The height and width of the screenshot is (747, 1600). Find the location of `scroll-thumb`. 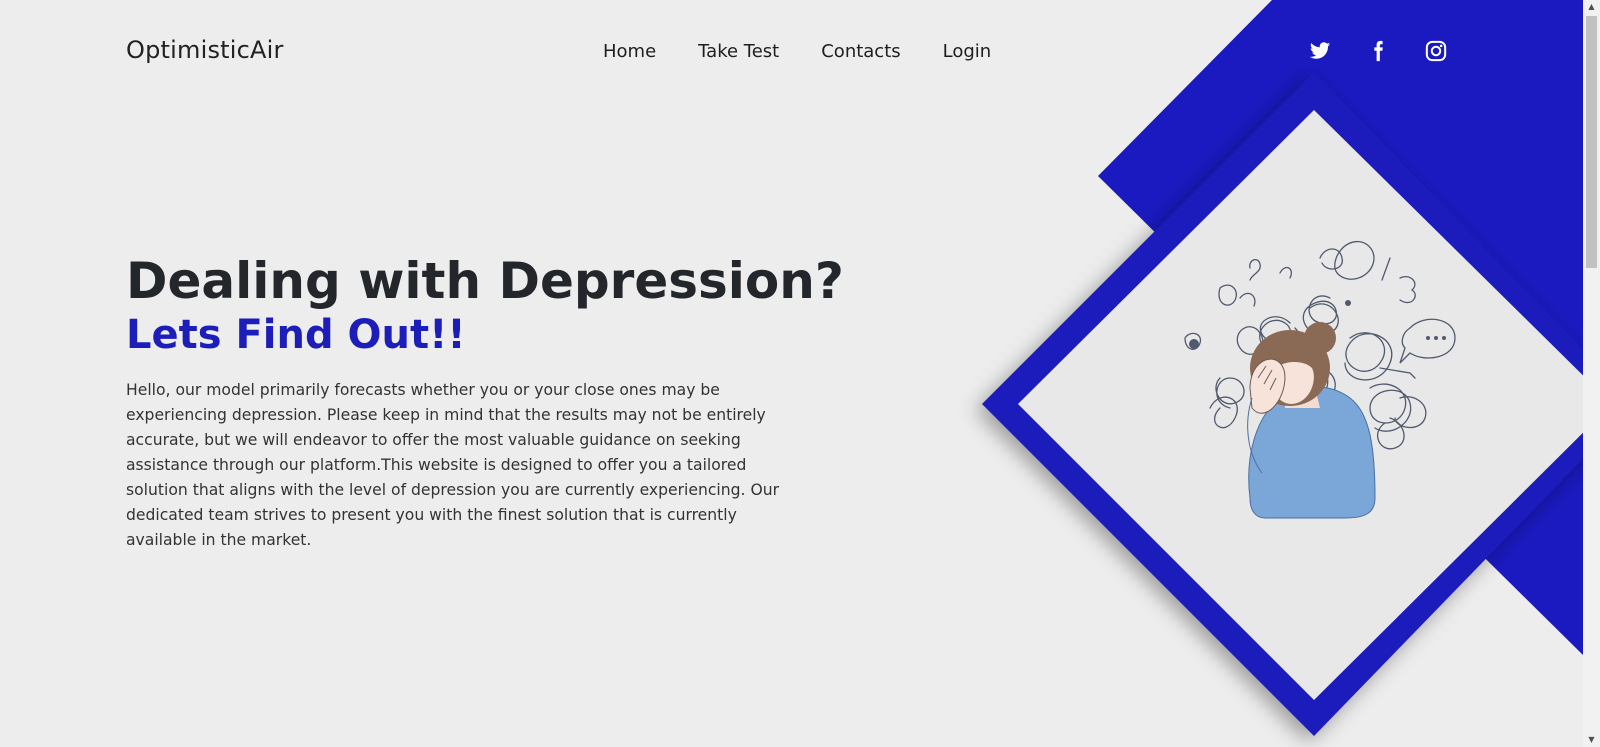

scroll-thumb is located at coordinates (1591, 142).